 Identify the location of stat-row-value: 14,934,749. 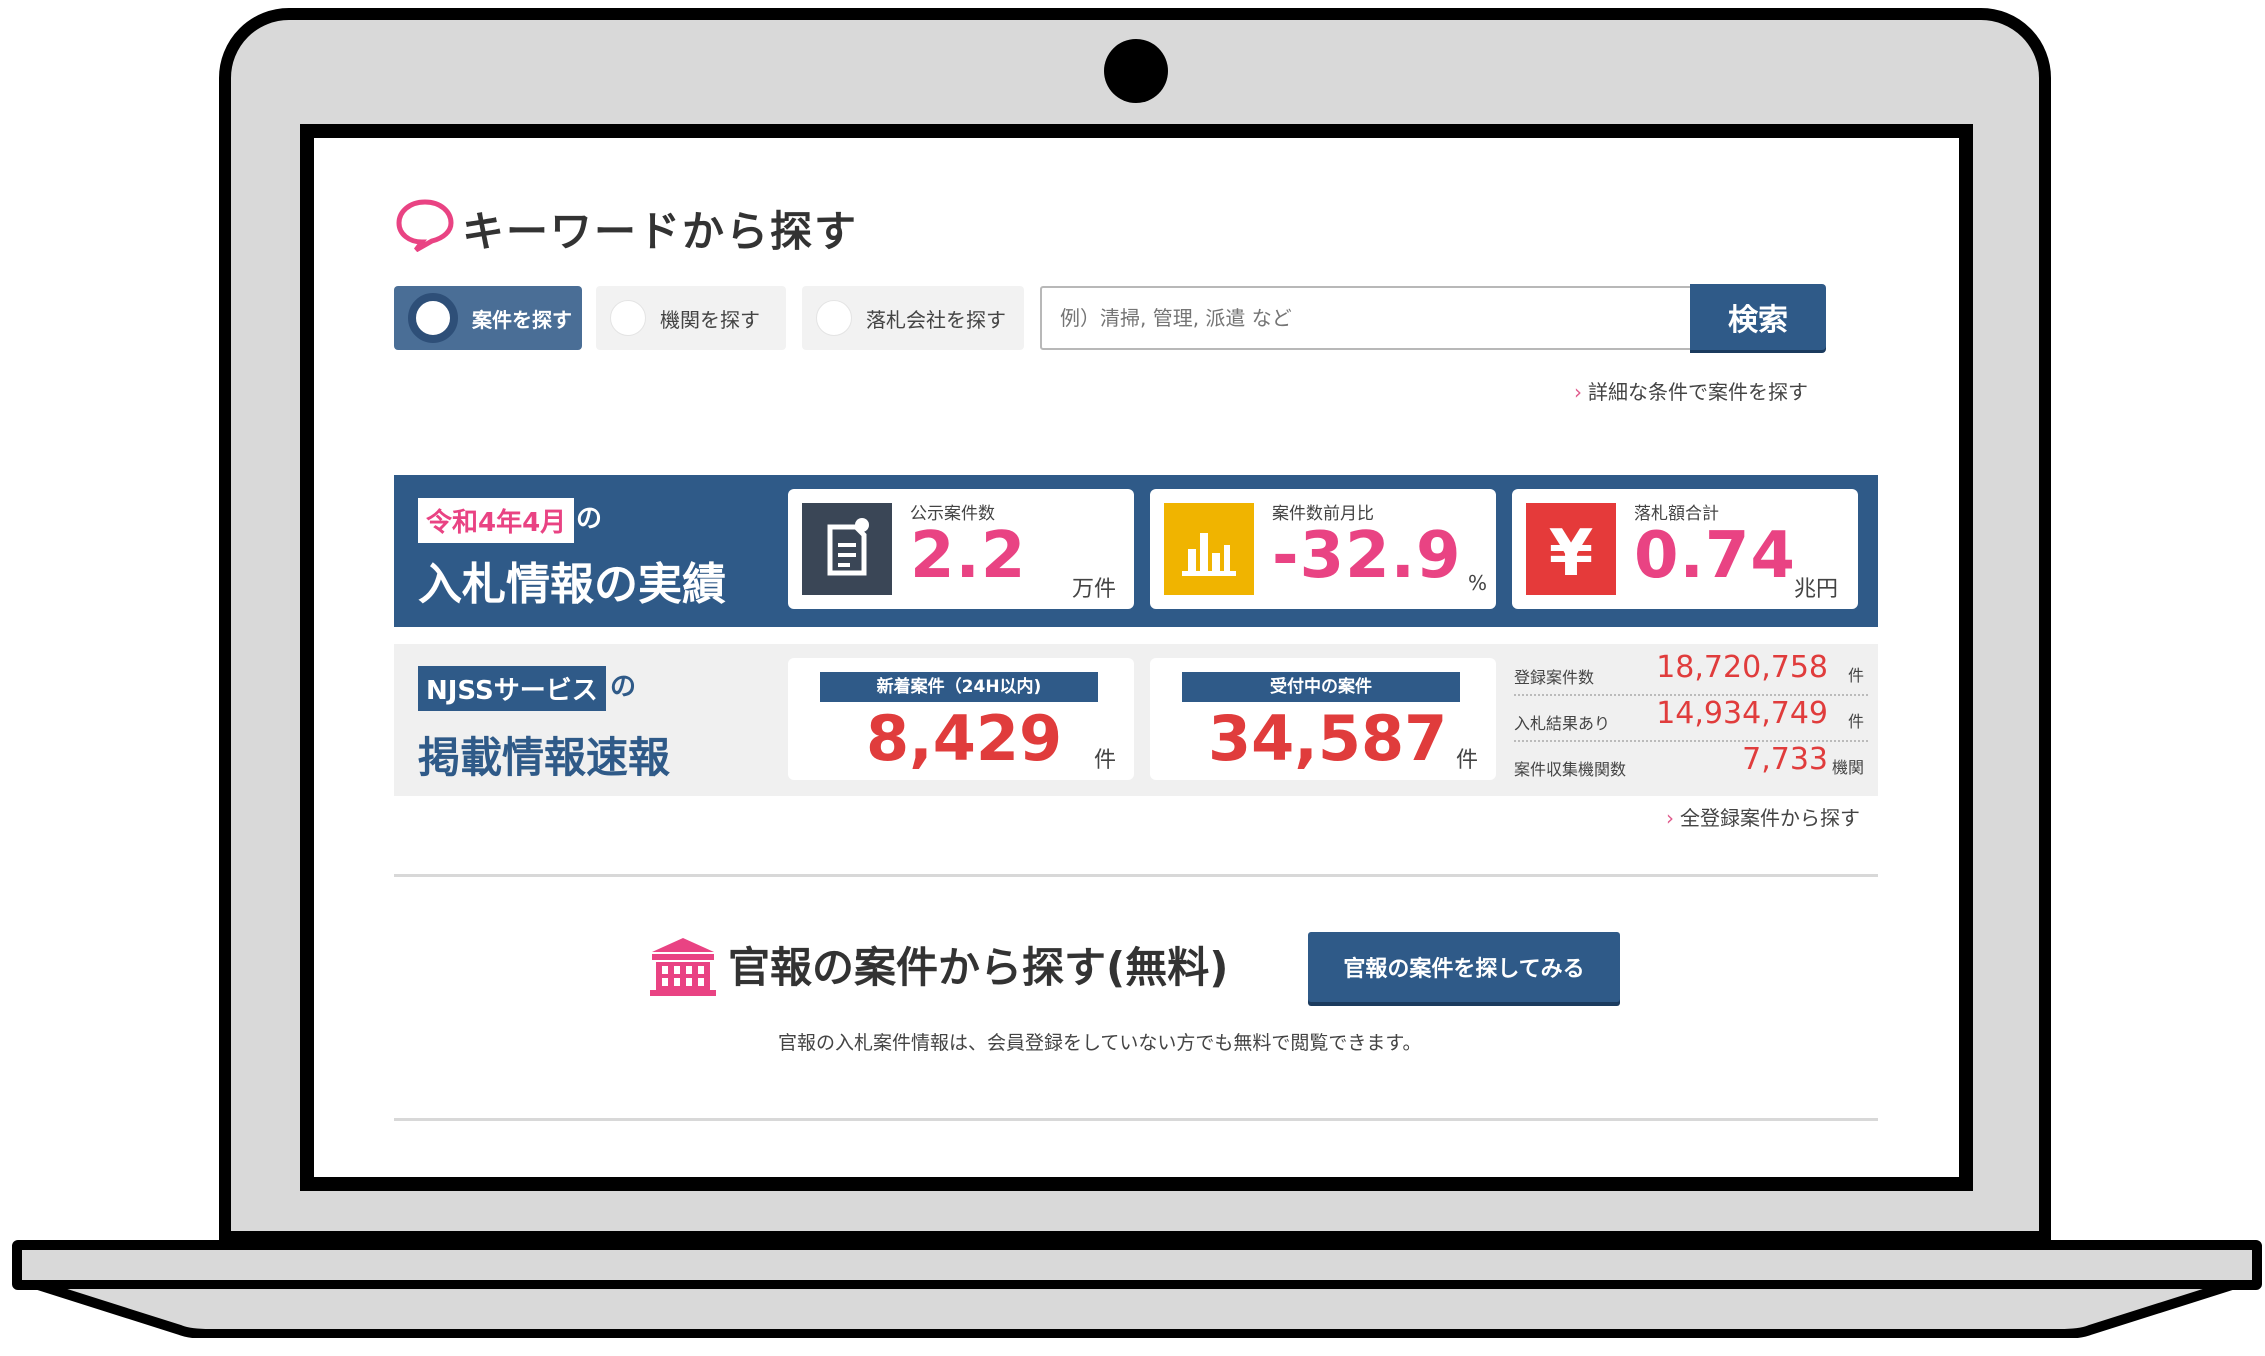
(1742, 713).